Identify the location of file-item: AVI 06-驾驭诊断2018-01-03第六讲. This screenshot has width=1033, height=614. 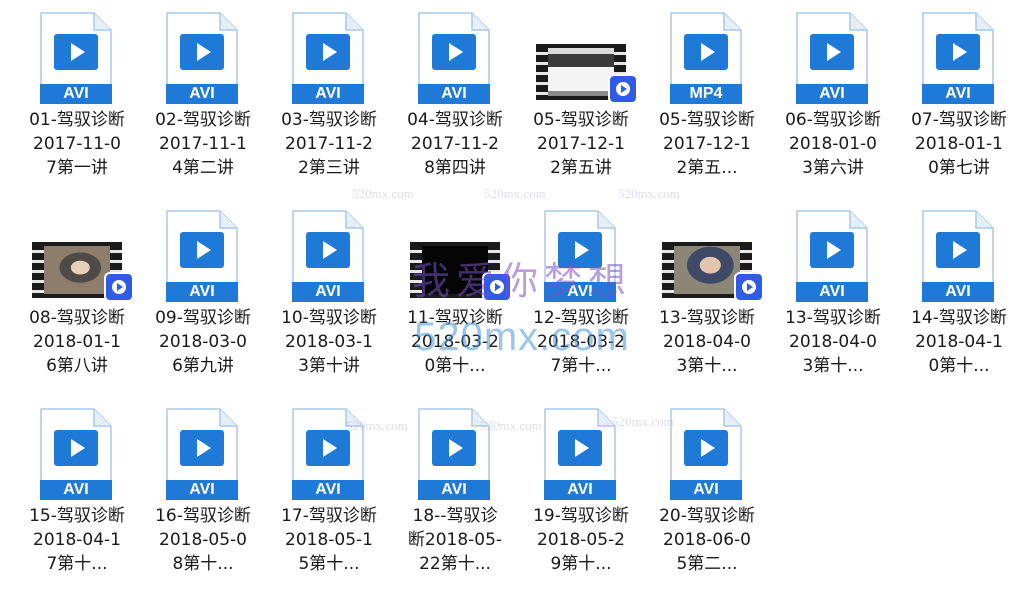
(833, 107).